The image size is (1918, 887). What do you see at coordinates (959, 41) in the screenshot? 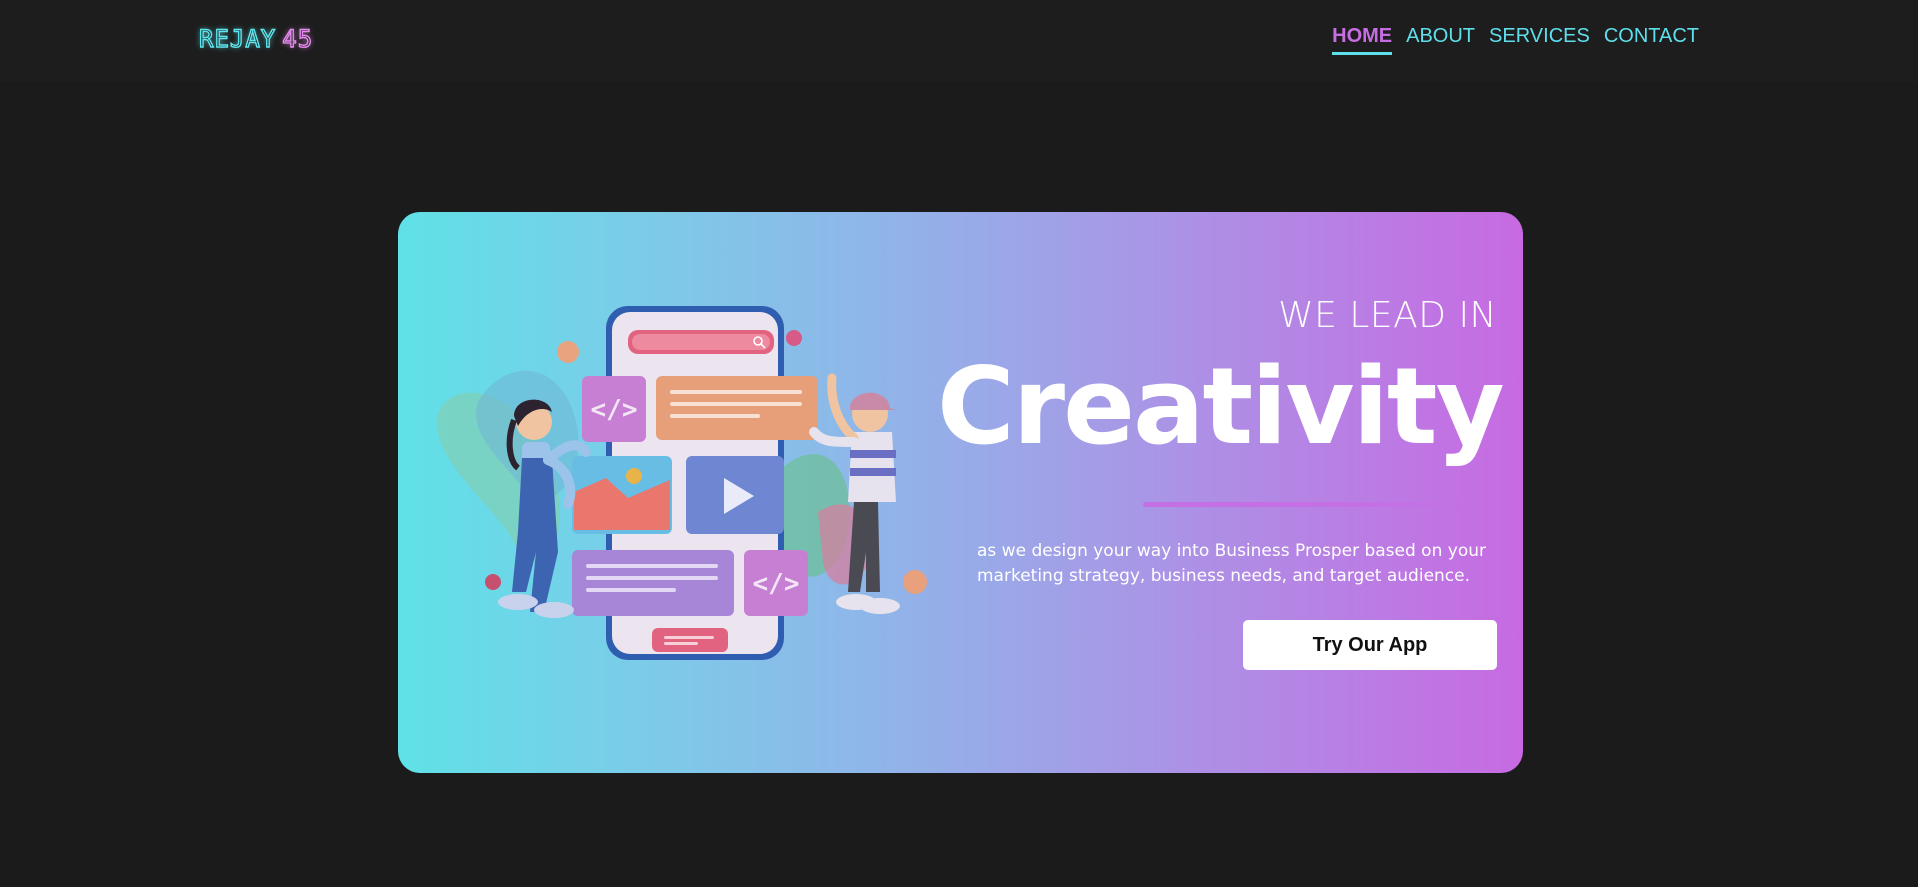
I see `site-header: REJAY 45 HOME ABOUT SERVICES CONTACT` at bounding box center [959, 41].